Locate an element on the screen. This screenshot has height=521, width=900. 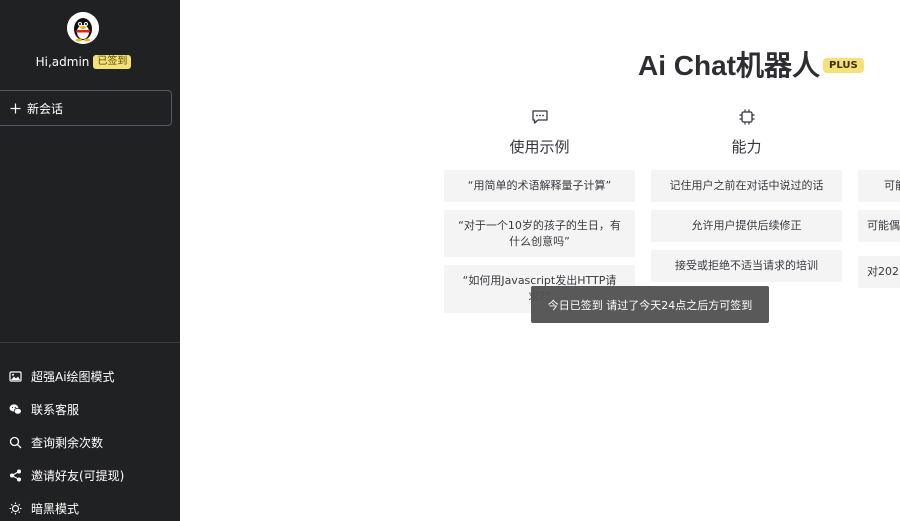
column-header is located at coordinates (879, 139).